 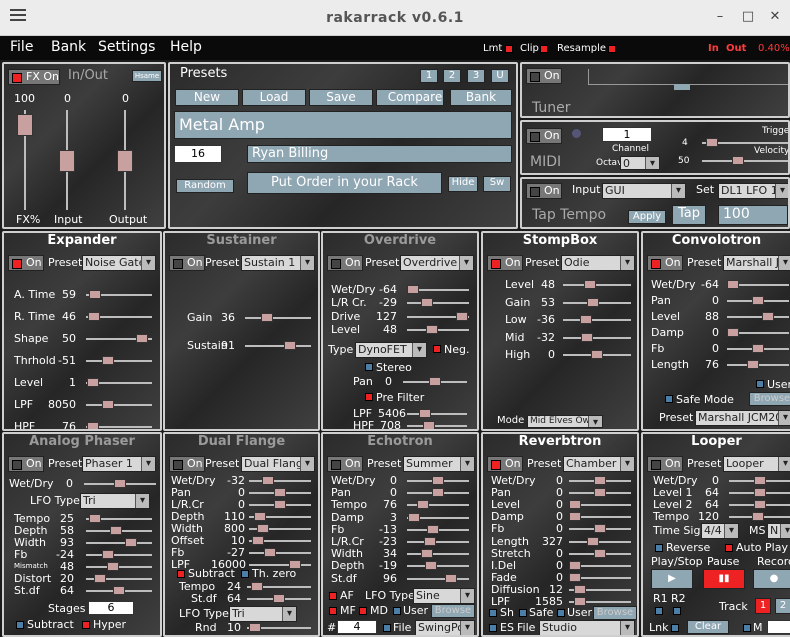 What do you see at coordinates (68, 47) in the screenshot?
I see `menu-bank: Bank` at bounding box center [68, 47].